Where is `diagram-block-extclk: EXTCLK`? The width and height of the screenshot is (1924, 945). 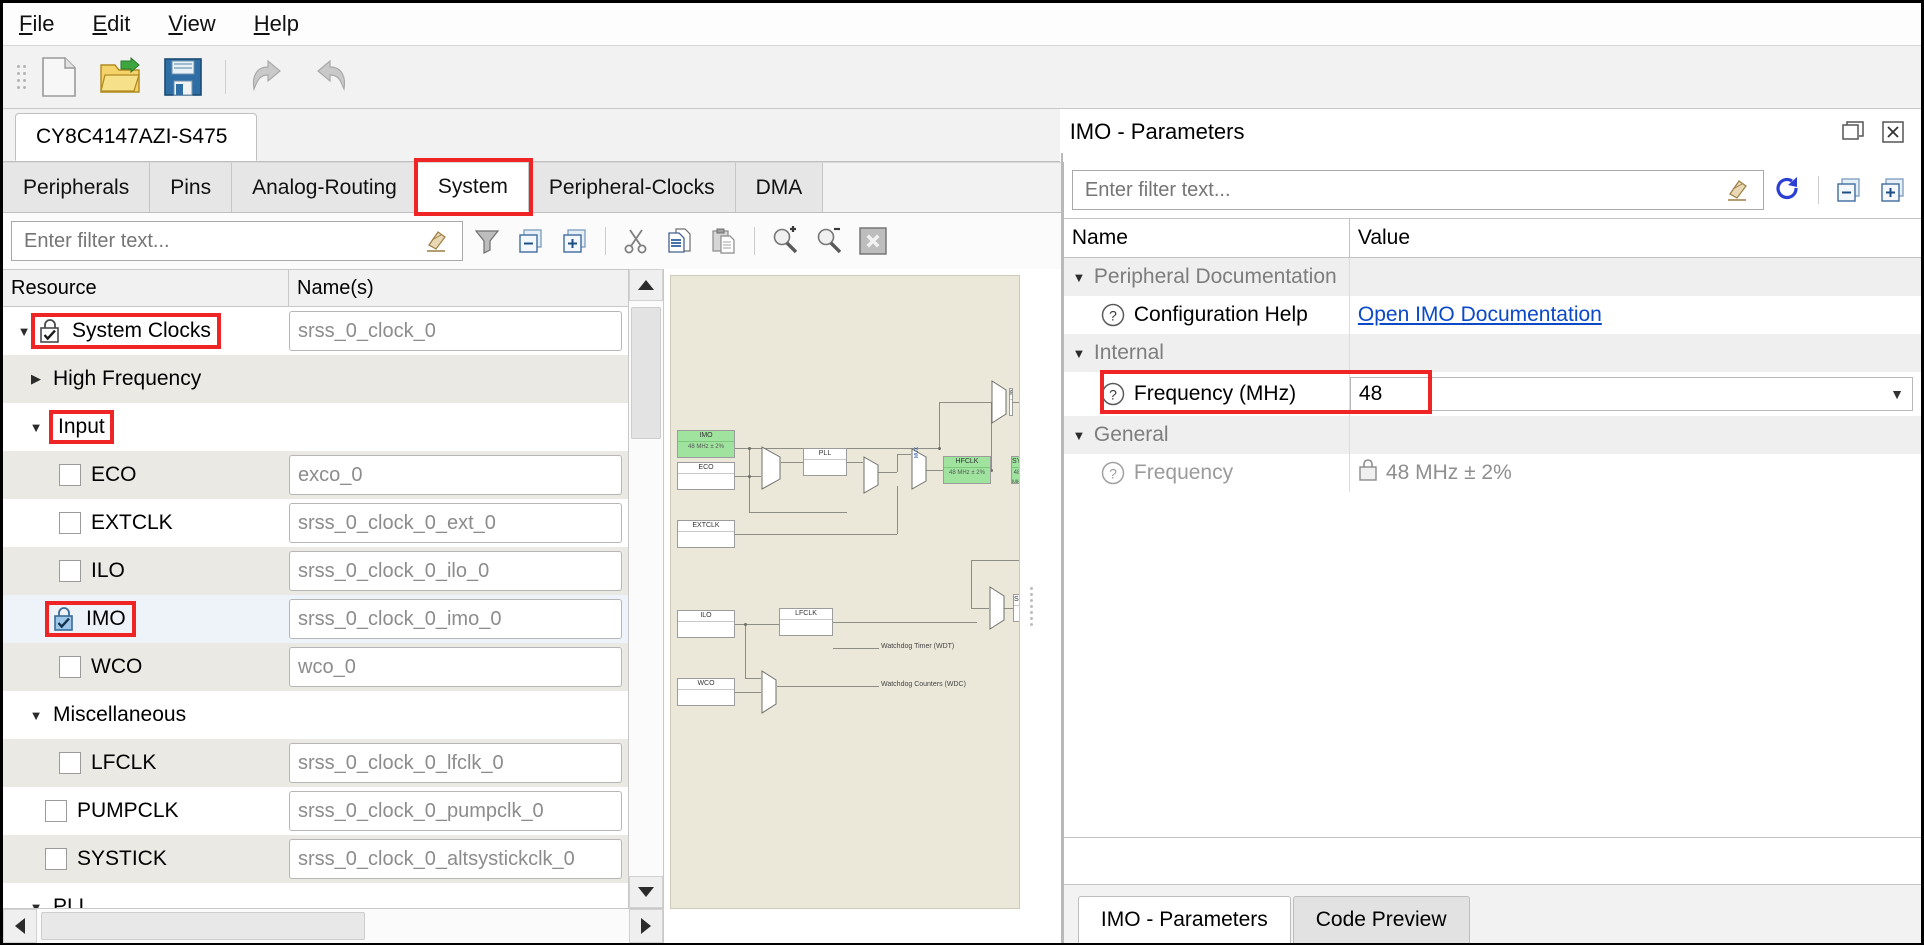
diagram-block-extclk: EXTCLK is located at coordinates (706, 534).